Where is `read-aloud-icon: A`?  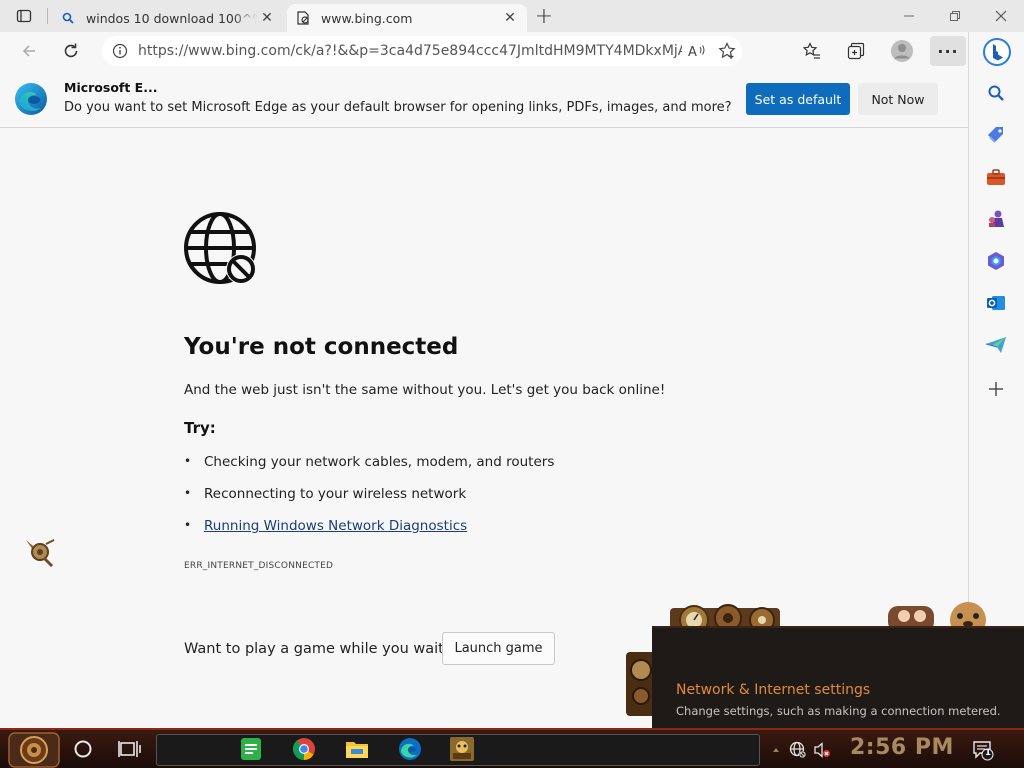
read-aloud-icon: A is located at coordinates (697, 51).